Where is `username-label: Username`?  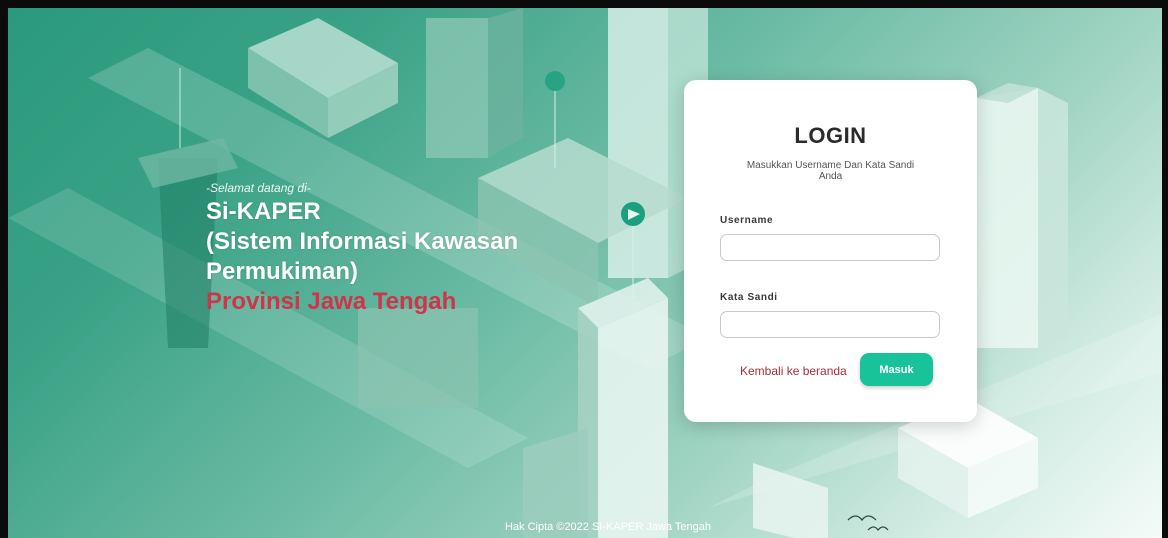
username-label: Username is located at coordinates (747, 220).